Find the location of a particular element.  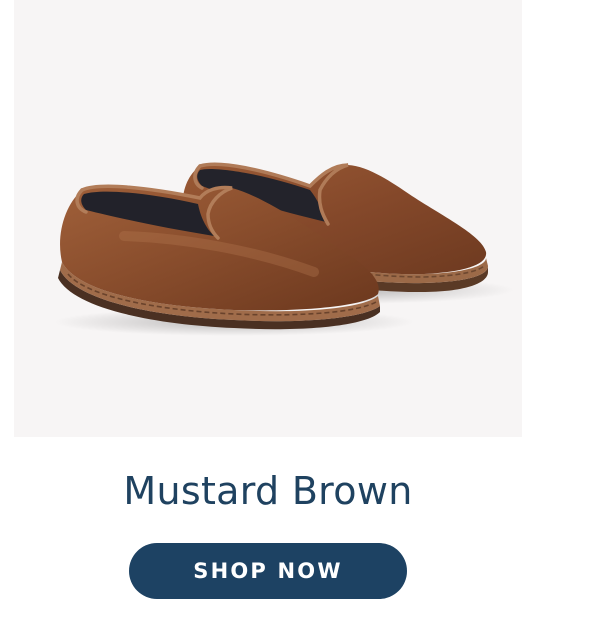

product-title: Mustard Brown is located at coordinates (268, 491).